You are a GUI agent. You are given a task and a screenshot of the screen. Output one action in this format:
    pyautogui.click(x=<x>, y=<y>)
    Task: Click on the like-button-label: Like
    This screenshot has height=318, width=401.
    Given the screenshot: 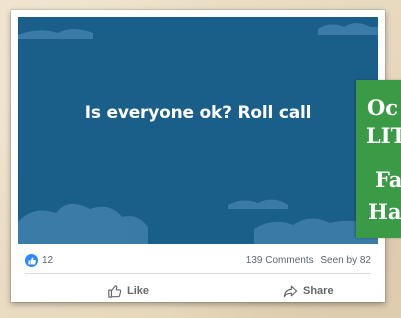 What is the action you would take?
    pyautogui.click(x=138, y=291)
    